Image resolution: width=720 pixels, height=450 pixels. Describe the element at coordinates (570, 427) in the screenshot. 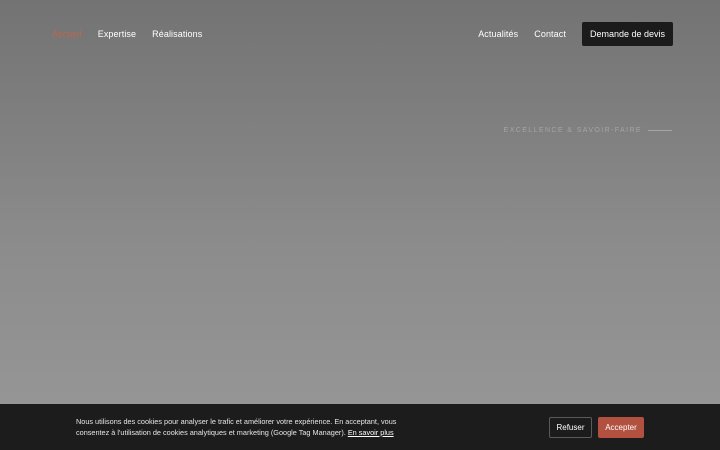

I see `cookie-refuse-button: Refuser` at that location.